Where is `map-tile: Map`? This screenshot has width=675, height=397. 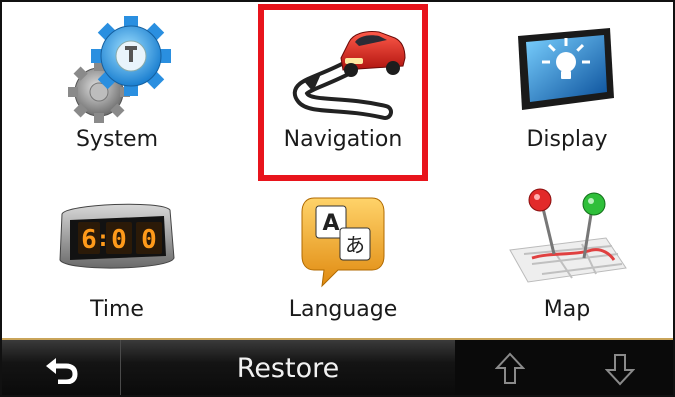
map-tile: Map is located at coordinates (567, 254).